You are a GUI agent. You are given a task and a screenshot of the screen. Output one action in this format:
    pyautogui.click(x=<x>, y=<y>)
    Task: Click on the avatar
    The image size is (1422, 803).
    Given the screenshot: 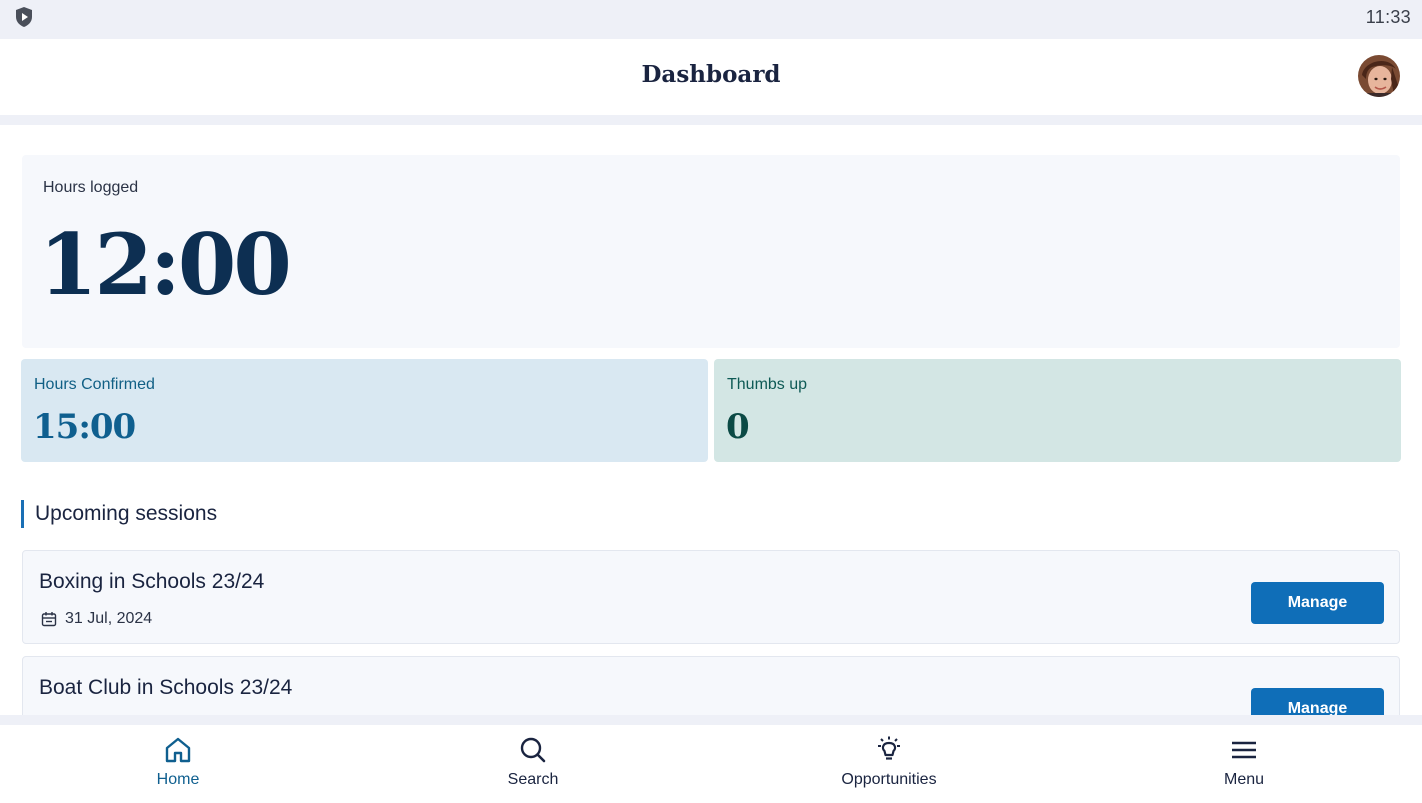 What is the action you would take?
    pyautogui.click(x=1379, y=76)
    